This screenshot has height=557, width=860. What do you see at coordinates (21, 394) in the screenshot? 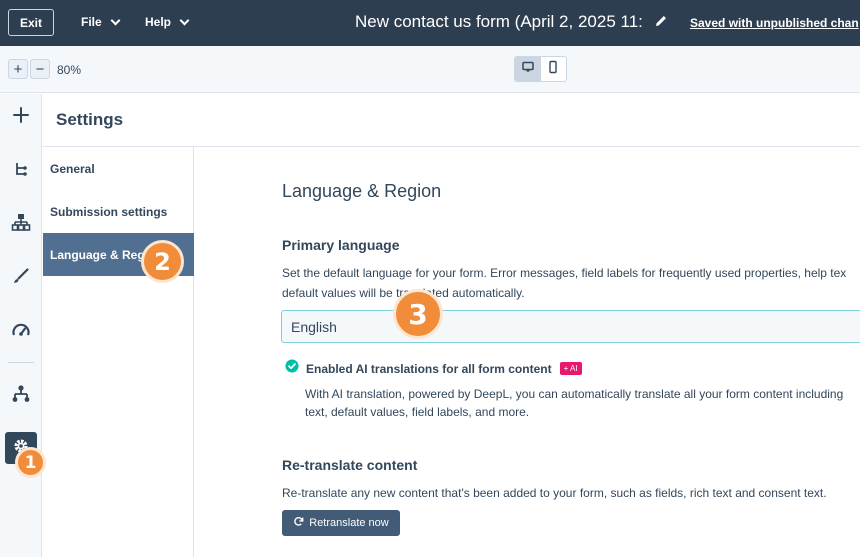
I see `workflow-icon` at bounding box center [21, 394].